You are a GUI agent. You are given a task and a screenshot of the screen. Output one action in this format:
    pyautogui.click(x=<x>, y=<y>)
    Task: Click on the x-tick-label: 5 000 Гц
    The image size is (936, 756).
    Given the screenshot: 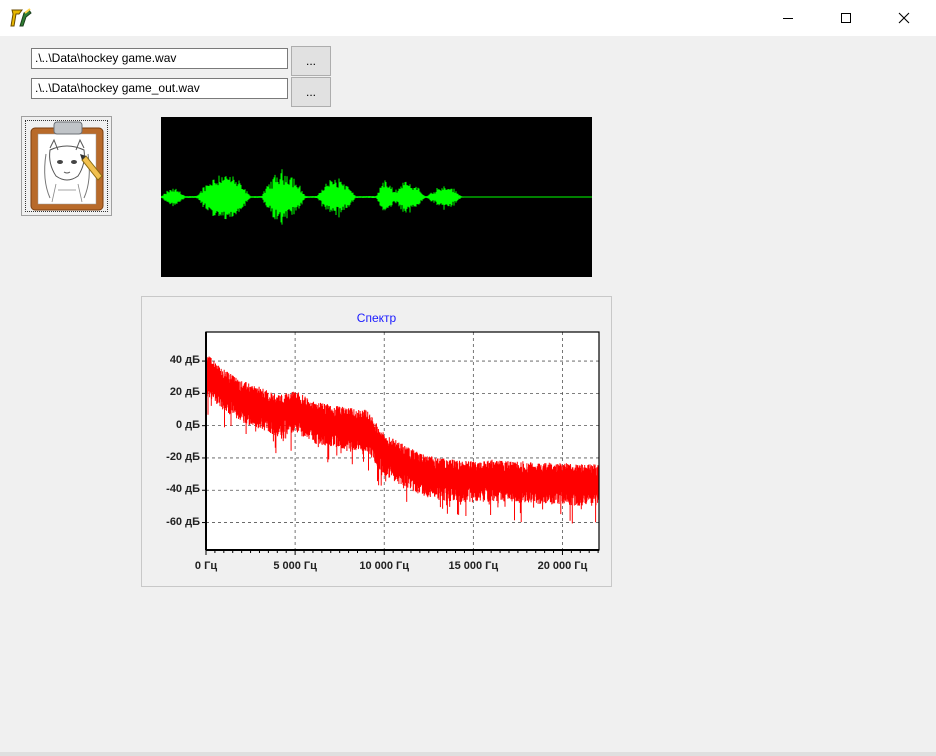 What is the action you would take?
    pyautogui.click(x=295, y=566)
    